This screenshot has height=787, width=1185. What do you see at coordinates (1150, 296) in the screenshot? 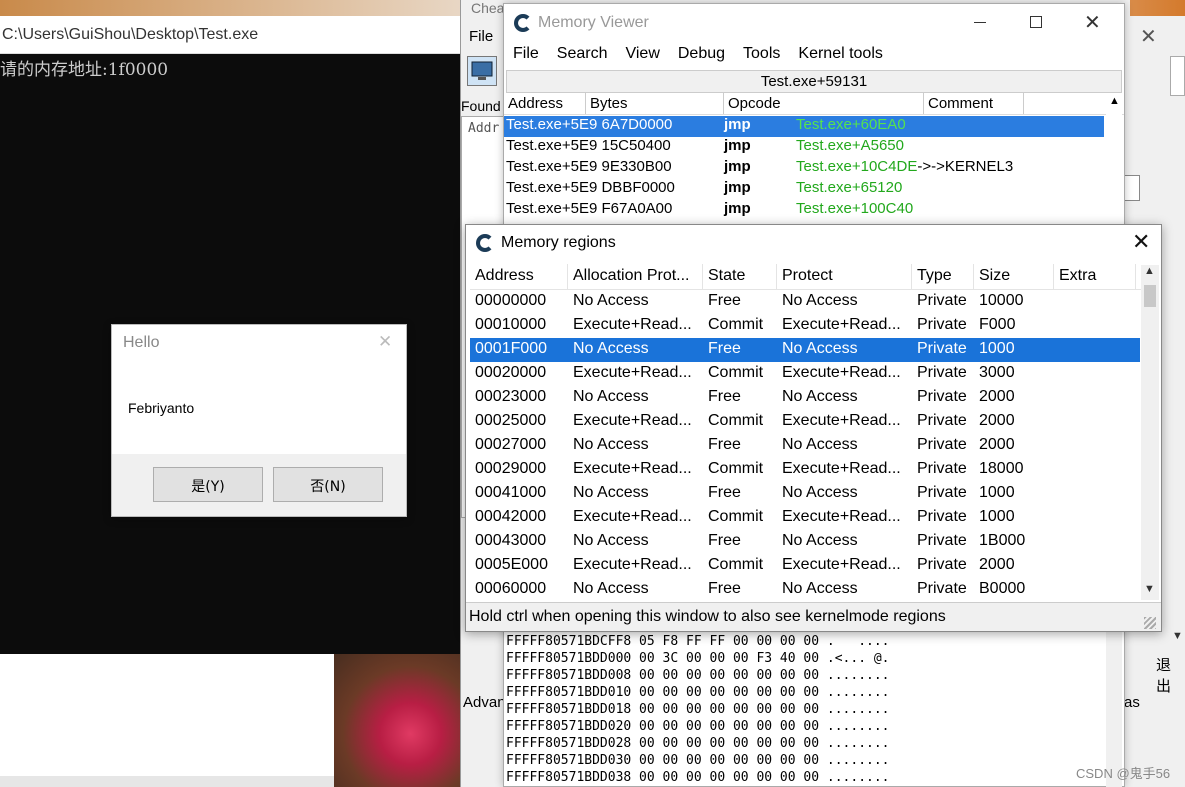
I see `scroll-thumb` at bounding box center [1150, 296].